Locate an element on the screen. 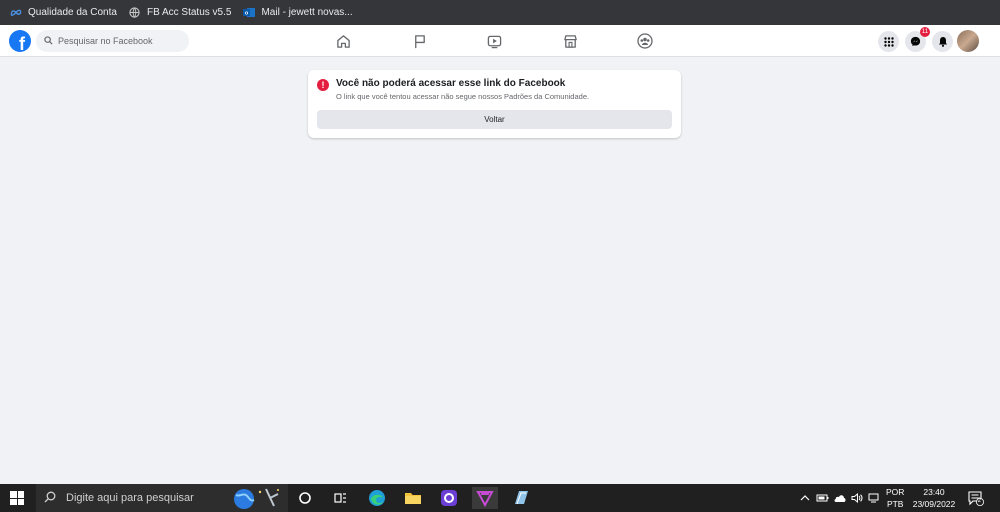 This screenshot has height=512, width=1000. clock-time: 23:40 is located at coordinates (934, 492).